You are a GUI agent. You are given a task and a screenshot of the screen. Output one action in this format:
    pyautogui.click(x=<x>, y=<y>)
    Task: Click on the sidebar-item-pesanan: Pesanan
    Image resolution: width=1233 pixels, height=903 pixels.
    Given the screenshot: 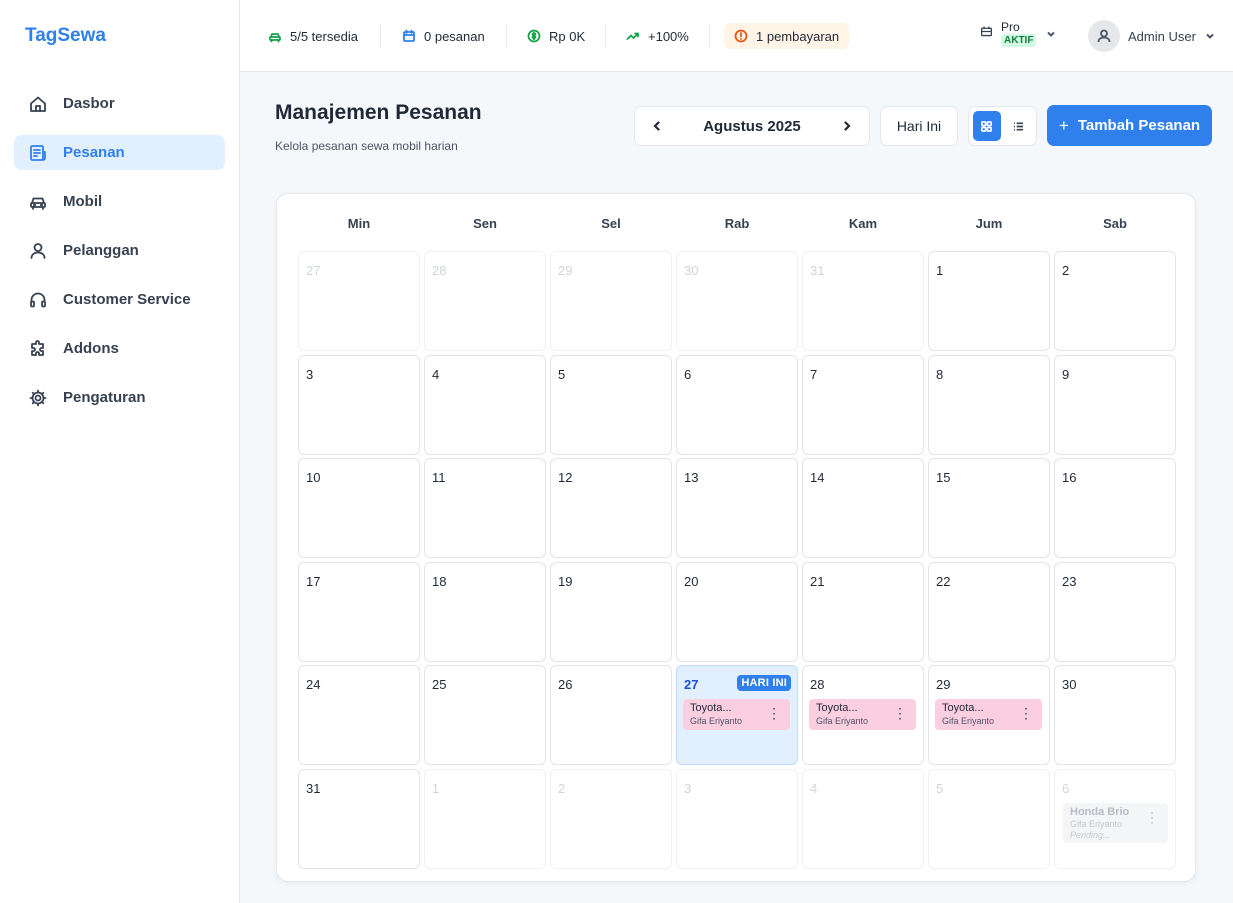 What is the action you would take?
    pyautogui.click(x=119, y=152)
    